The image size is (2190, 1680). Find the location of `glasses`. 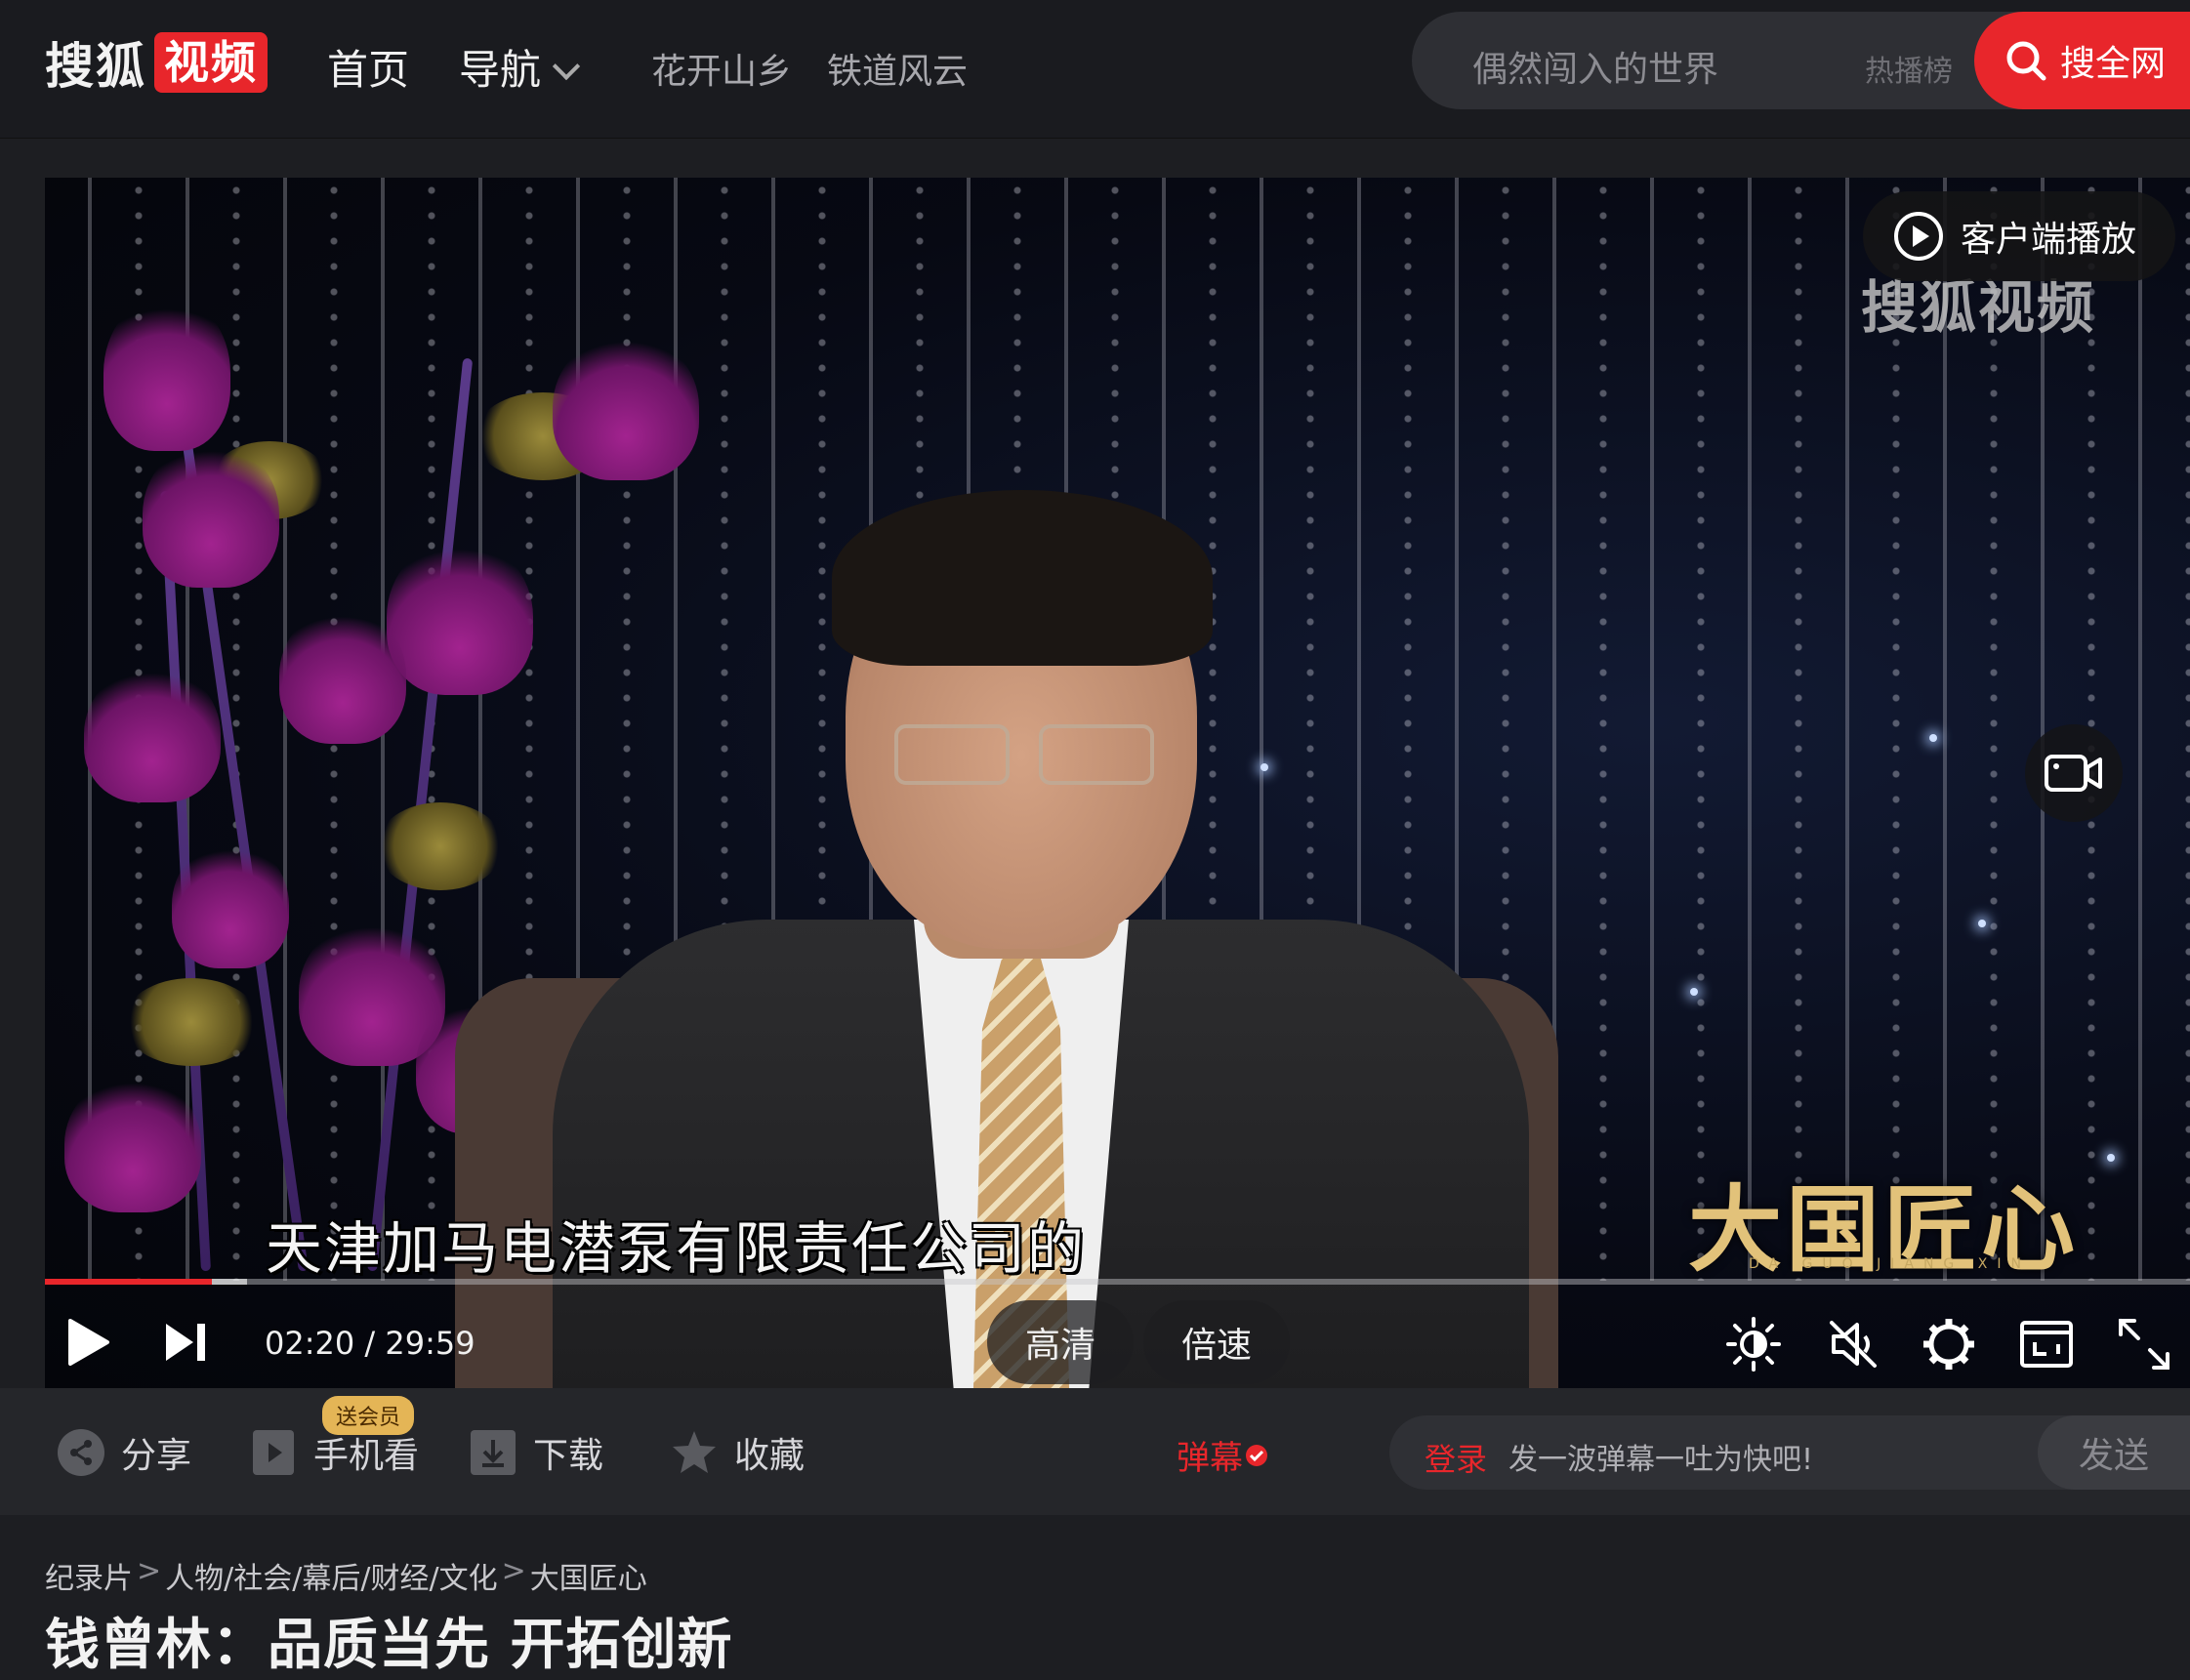

glasses is located at coordinates (1026, 758).